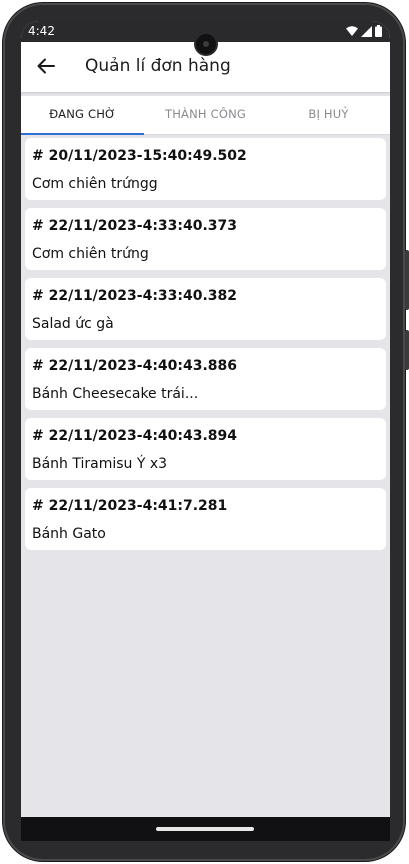 This screenshot has height=864, width=409. Describe the element at coordinates (205, 519) in the screenshot. I see `order-card: # 22/11/2023-4:41:7.281 Bánh Gato` at that location.